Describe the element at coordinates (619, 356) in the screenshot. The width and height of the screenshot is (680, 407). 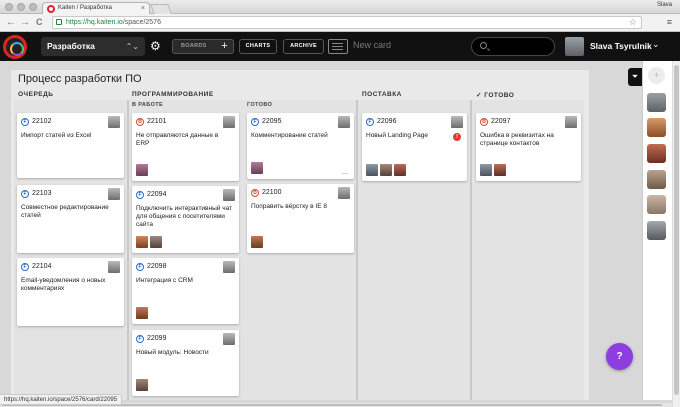
I see `help-chat-button: ?` at that location.